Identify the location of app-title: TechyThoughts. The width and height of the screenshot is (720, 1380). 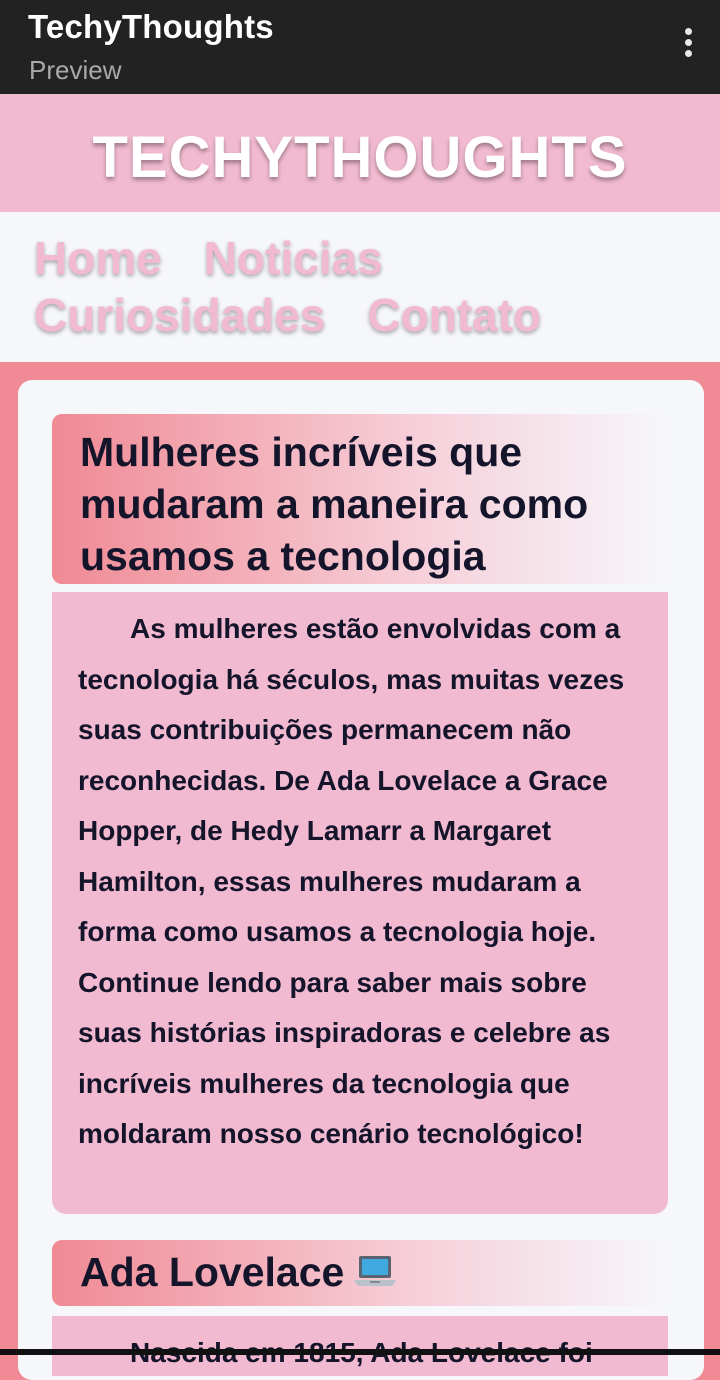
(151, 26).